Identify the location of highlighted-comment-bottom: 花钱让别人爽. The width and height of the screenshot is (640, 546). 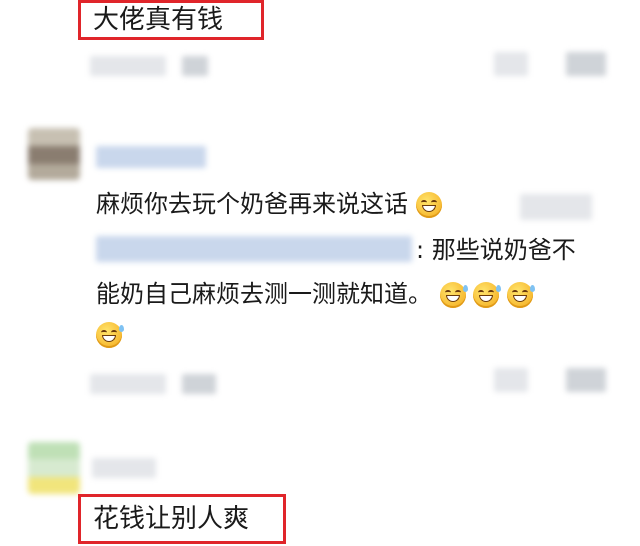
(182, 519).